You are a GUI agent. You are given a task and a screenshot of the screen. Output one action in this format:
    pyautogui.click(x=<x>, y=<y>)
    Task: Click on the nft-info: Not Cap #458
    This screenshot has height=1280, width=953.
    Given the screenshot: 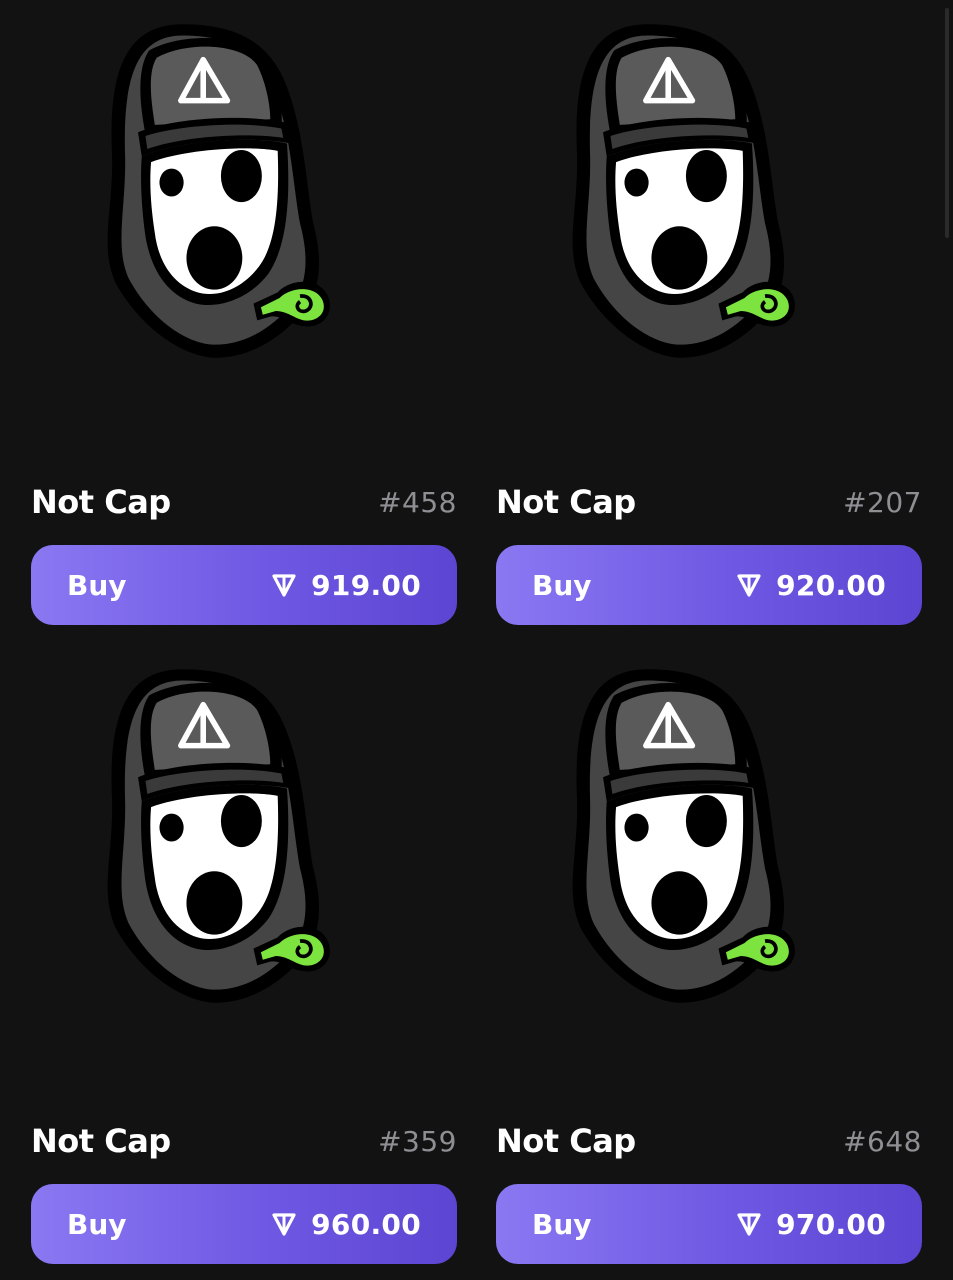 What is the action you would take?
    pyautogui.click(x=244, y=502)
    